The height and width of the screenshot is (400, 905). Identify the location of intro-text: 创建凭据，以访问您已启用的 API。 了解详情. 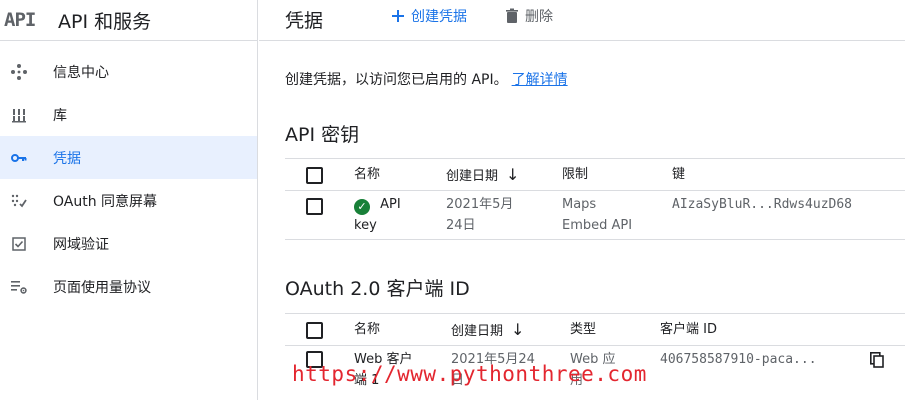
(426, 79).